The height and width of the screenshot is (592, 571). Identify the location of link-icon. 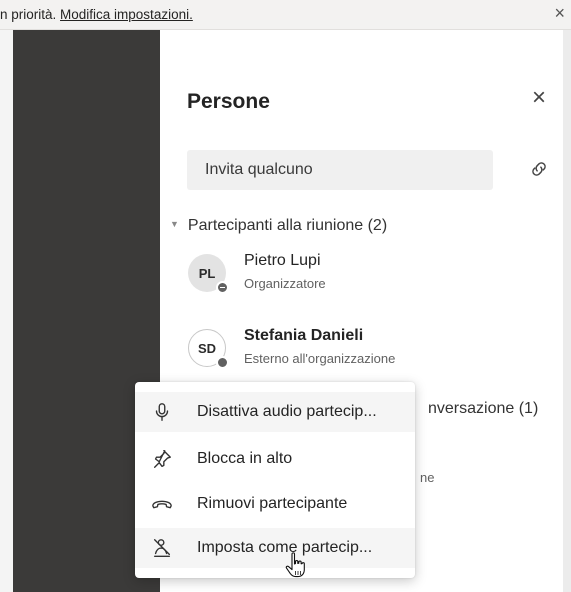
(539, 169).